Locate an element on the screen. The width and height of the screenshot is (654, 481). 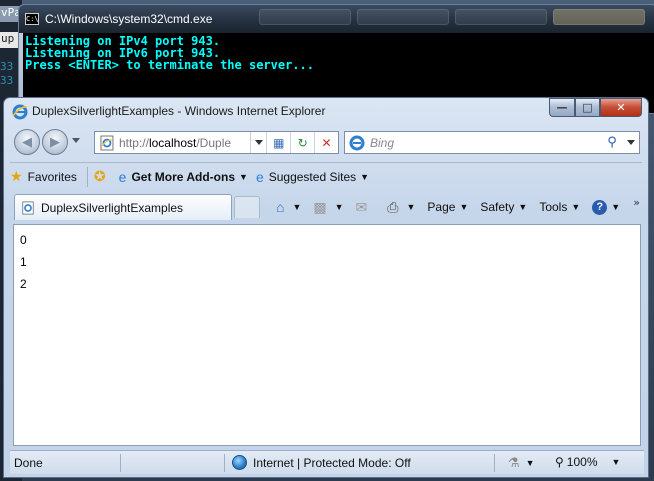
suggested-sites-label: Suggested Sites is located at coordinates (312, 176).